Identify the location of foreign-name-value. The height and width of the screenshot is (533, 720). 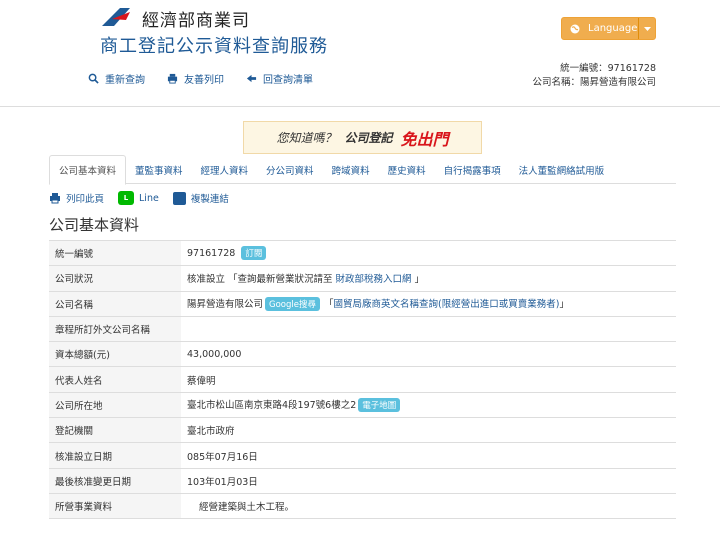
(428, 328).